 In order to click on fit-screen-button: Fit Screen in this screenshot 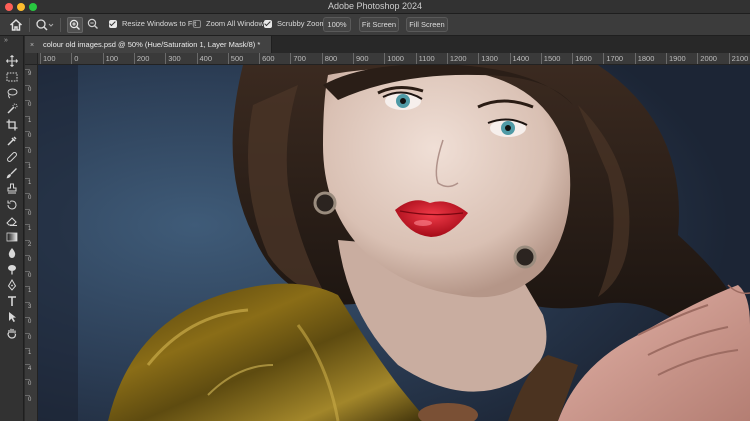, I will do `click(379, 24)`.